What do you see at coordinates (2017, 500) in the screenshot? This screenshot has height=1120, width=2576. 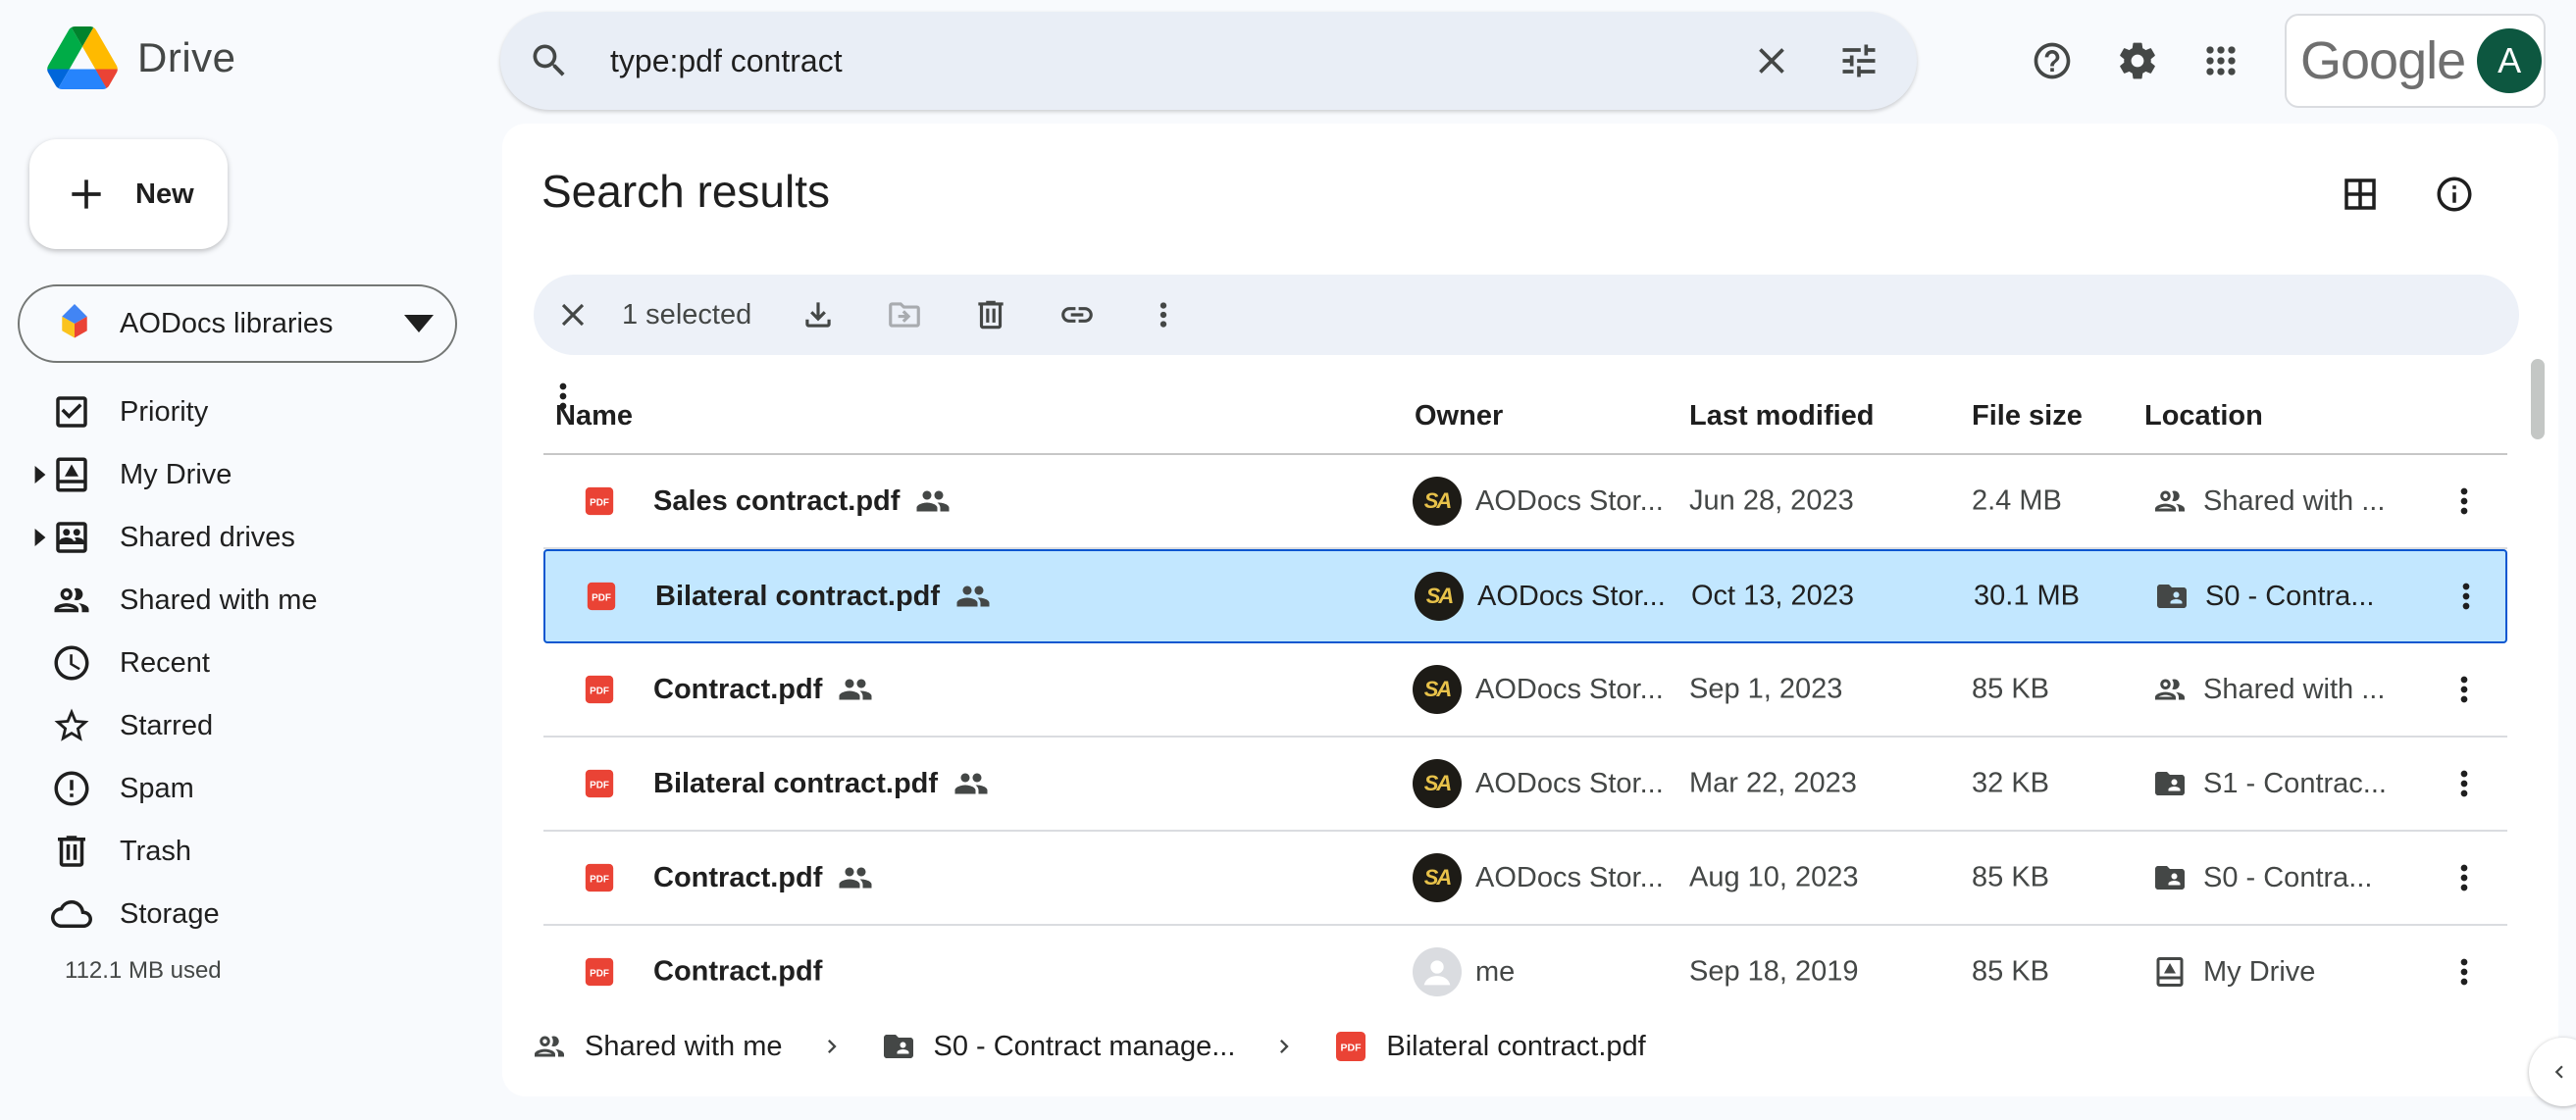 I see `file-size: 2.4 MB` at bounding box center [2017, 500].